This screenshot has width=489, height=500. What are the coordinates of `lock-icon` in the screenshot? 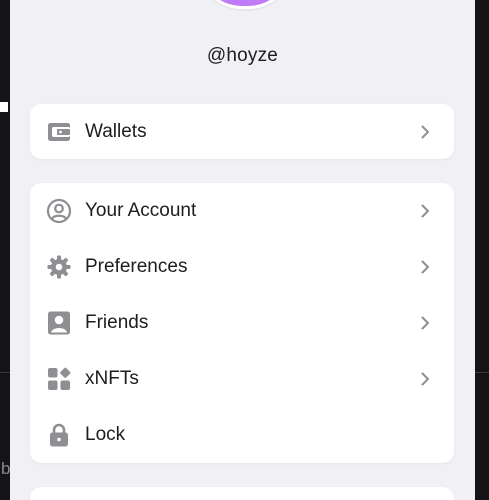 It's located at (59, 435).